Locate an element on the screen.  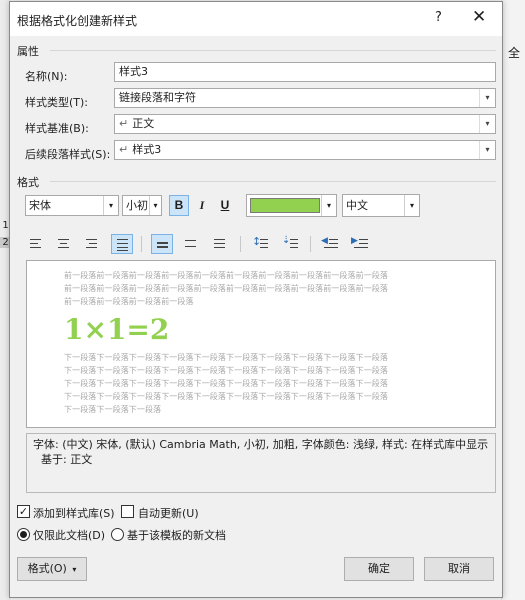
preview-sample-text: 1×1=2 is located at coordinates (117, 329).